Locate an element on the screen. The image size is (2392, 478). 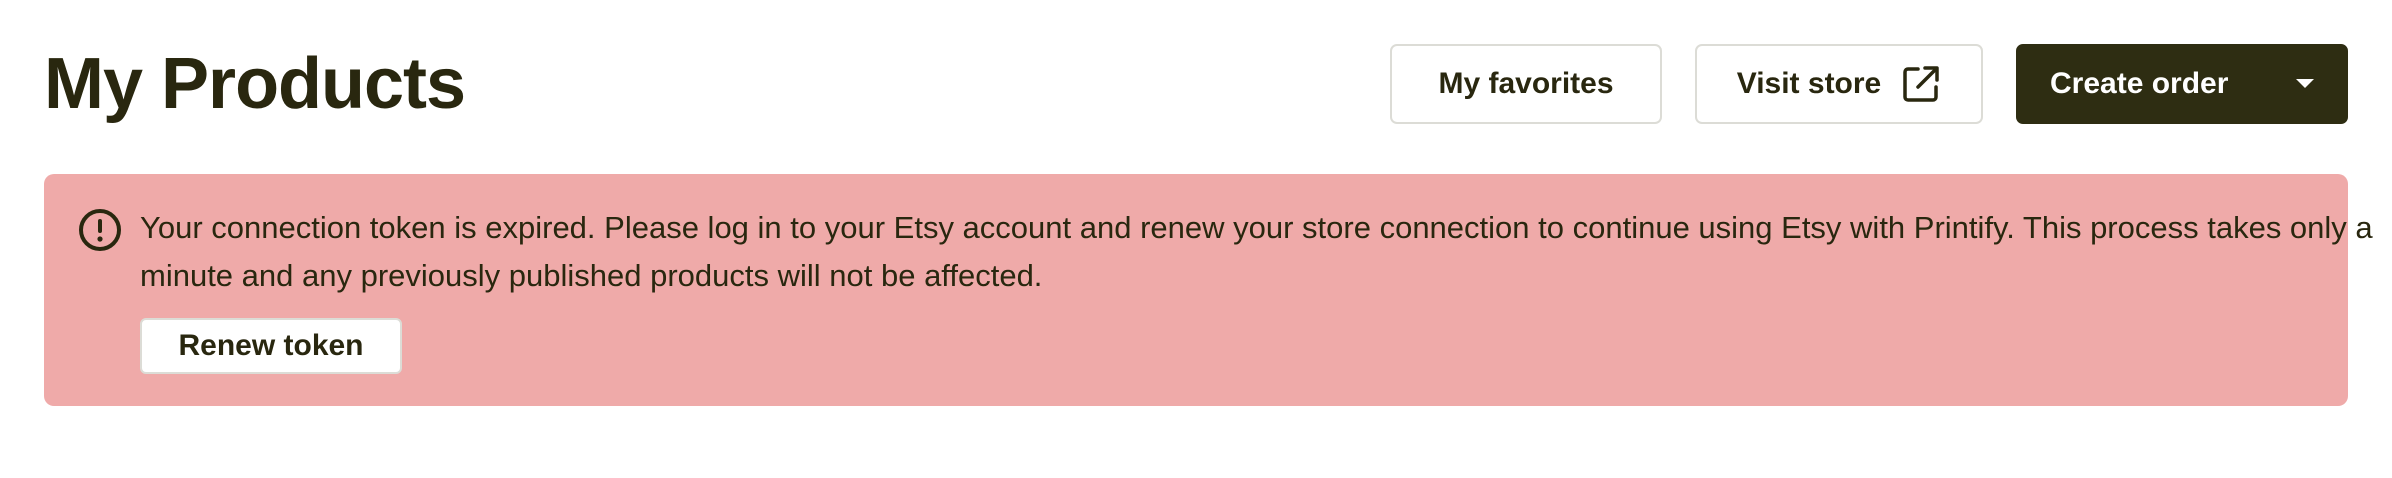
visit-store-button: Visit store is located at coordinates (1839, 84).